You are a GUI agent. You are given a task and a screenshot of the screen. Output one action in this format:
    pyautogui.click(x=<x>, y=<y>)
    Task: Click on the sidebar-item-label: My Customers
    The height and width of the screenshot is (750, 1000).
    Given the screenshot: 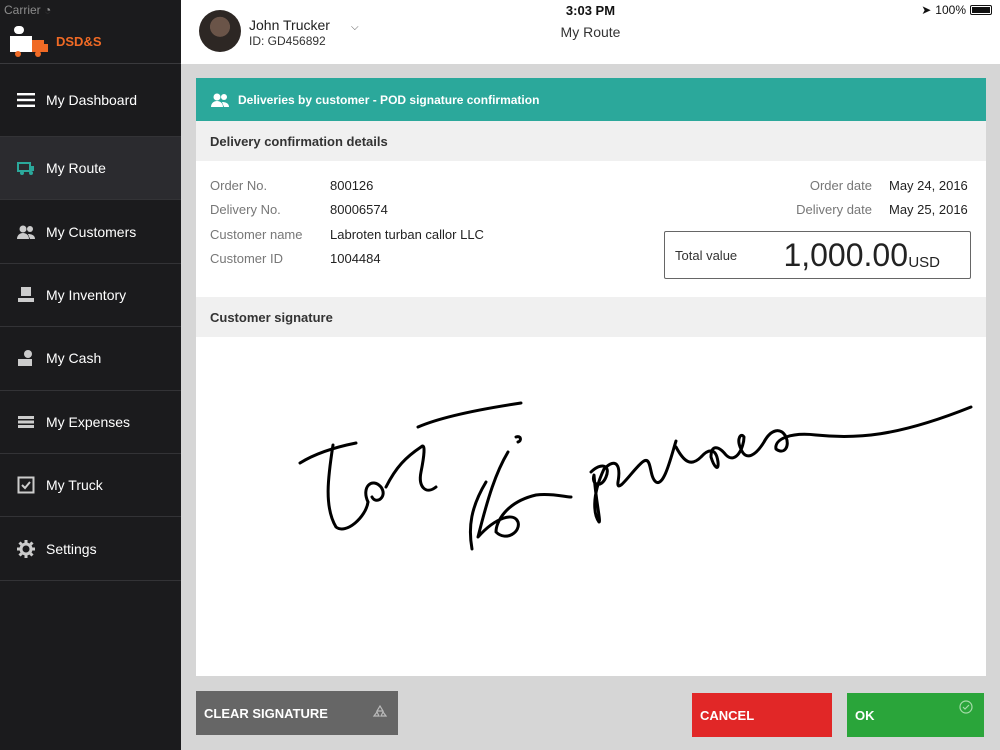 What is the action you would take?
    pyautogui.click(x=91, y=231)
    